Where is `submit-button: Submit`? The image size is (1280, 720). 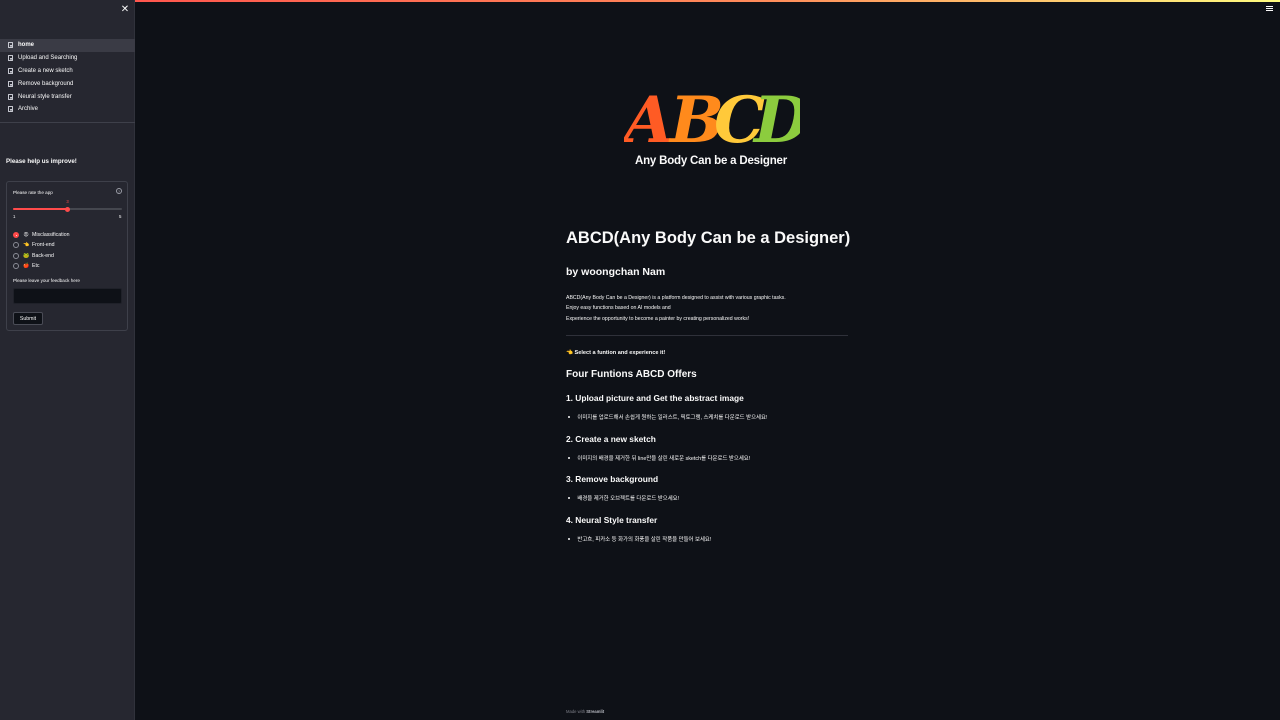
submit-button: Submit is located at coordinates (28, 318).